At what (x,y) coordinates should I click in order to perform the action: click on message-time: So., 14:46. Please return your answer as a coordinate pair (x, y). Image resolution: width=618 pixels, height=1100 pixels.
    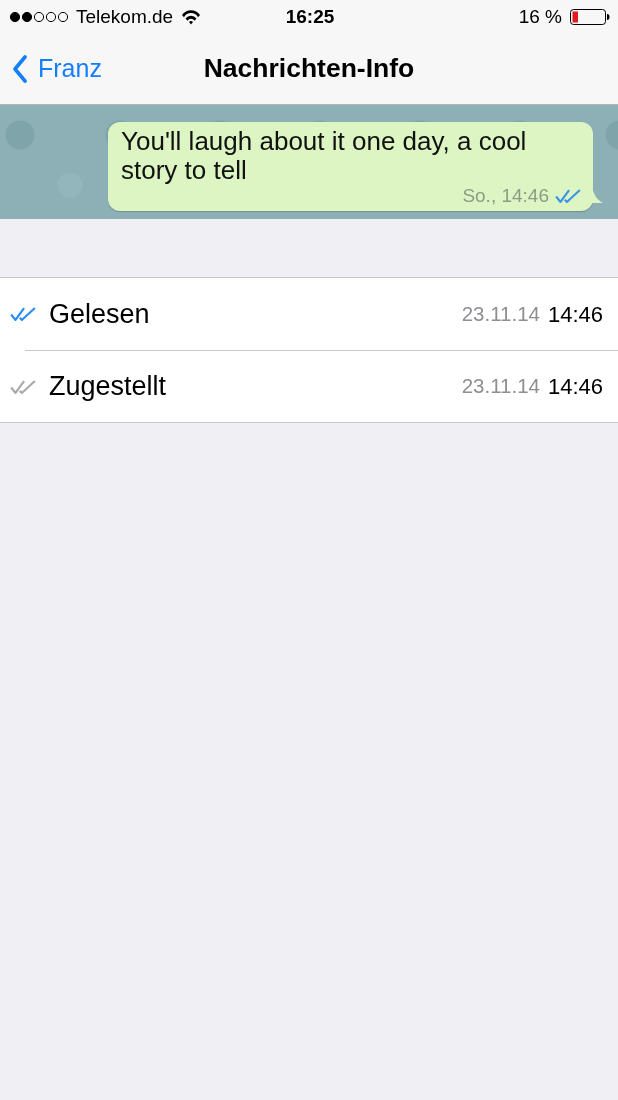
    Looking at the image, I should click on (505, 196).